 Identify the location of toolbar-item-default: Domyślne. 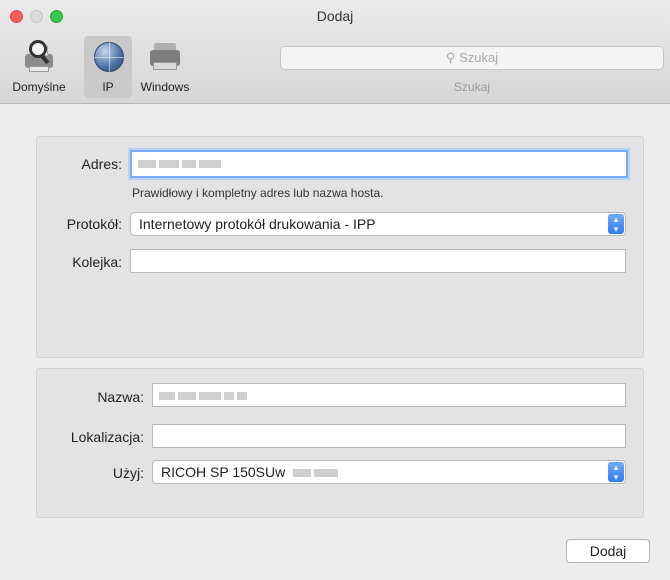
(39, 67).